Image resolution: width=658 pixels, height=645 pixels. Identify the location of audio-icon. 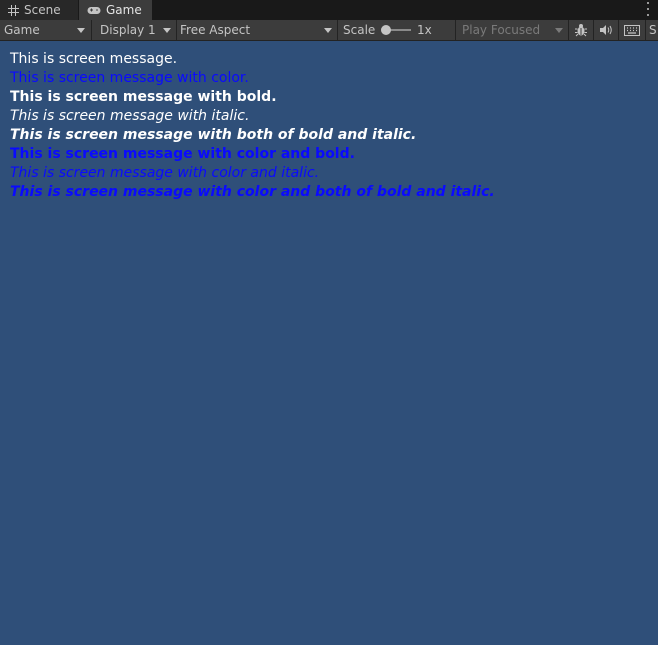
(606, 30).